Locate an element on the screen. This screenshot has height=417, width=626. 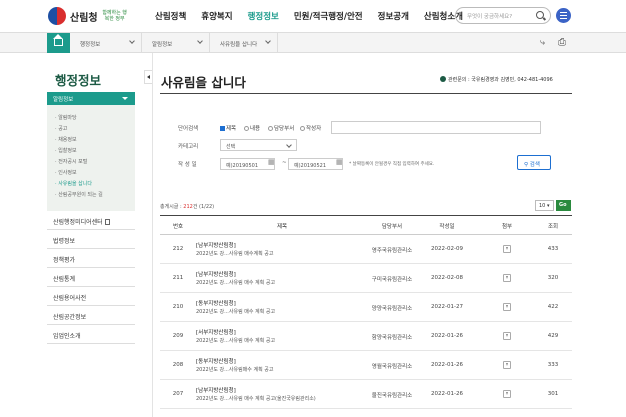
page-title: 사유림을 삽니다 is located at coordinates (203, 82).